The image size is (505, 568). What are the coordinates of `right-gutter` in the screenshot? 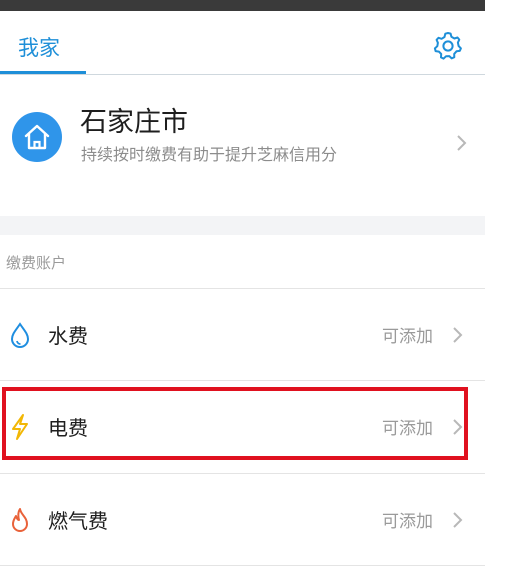 It's located at (495, 284).